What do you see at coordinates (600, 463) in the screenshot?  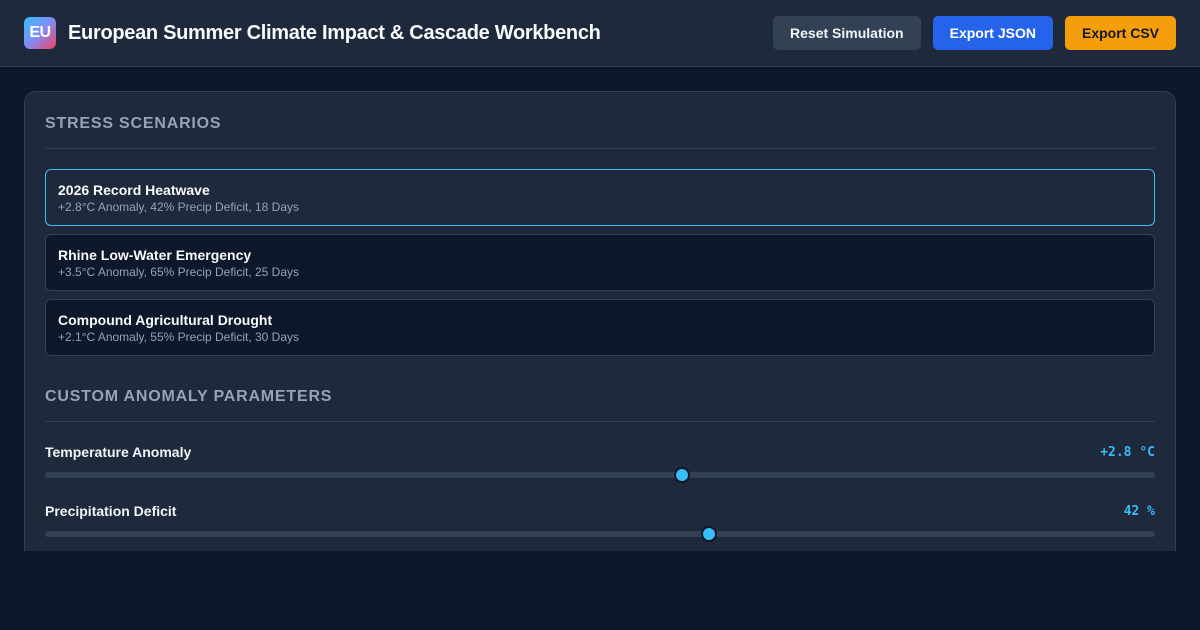 I see `temperature-anomaly-param: Temperature Anomaly +2.8 °C` at bounding box center [600, 463].